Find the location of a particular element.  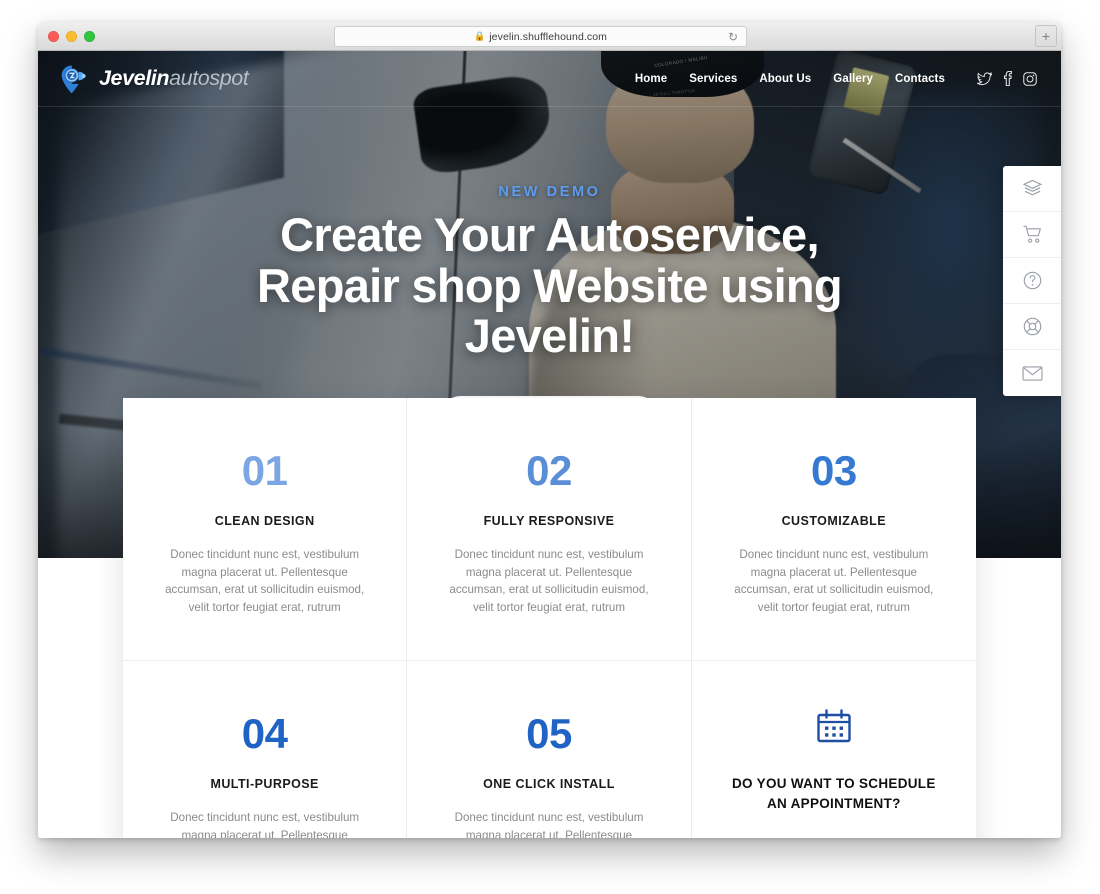

feature-number: 02 is located at coordinates (549, 470).